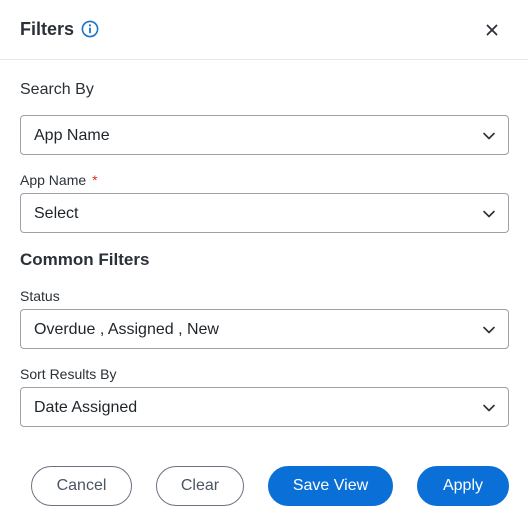 Image resolution: width=528 pixels, height=516 pixels. What do you see at coordinates (264, 407) in the screenshot?
I see `sort-results-select: Date Assigned` at bounding box center [264, 407].